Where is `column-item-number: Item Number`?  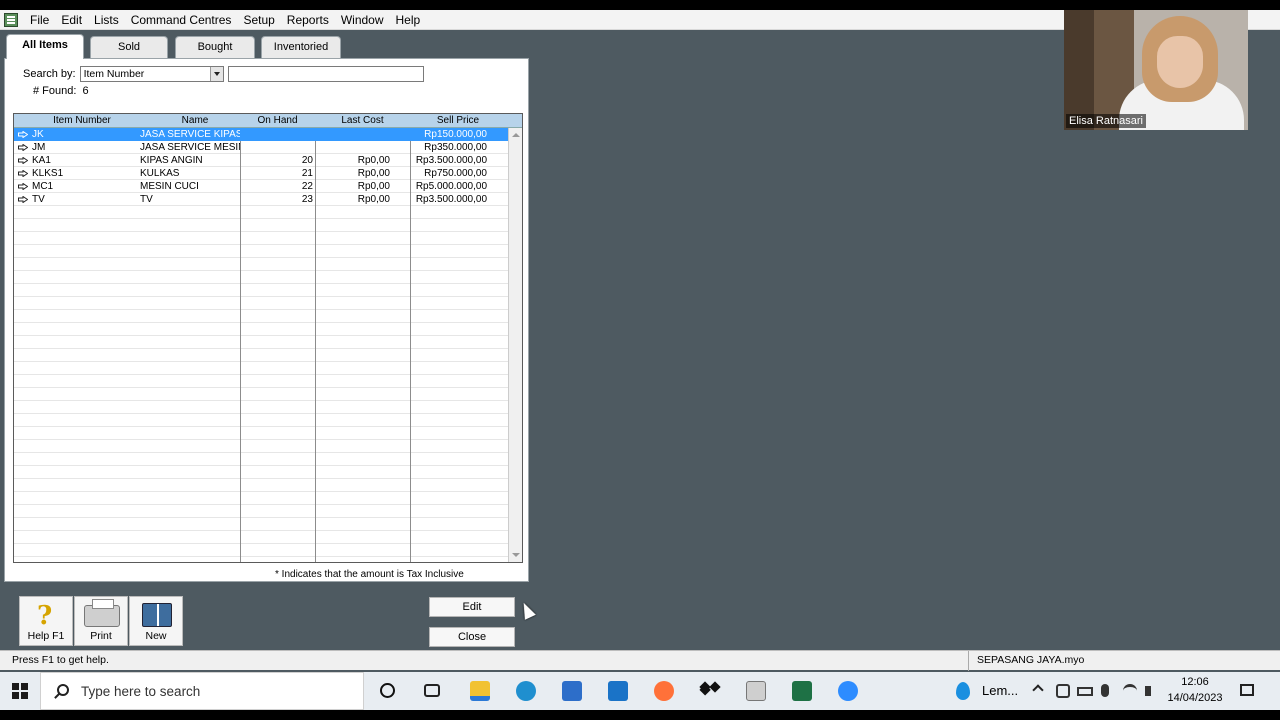
column-item-number: Item Number is located at coordinates (82, 120).